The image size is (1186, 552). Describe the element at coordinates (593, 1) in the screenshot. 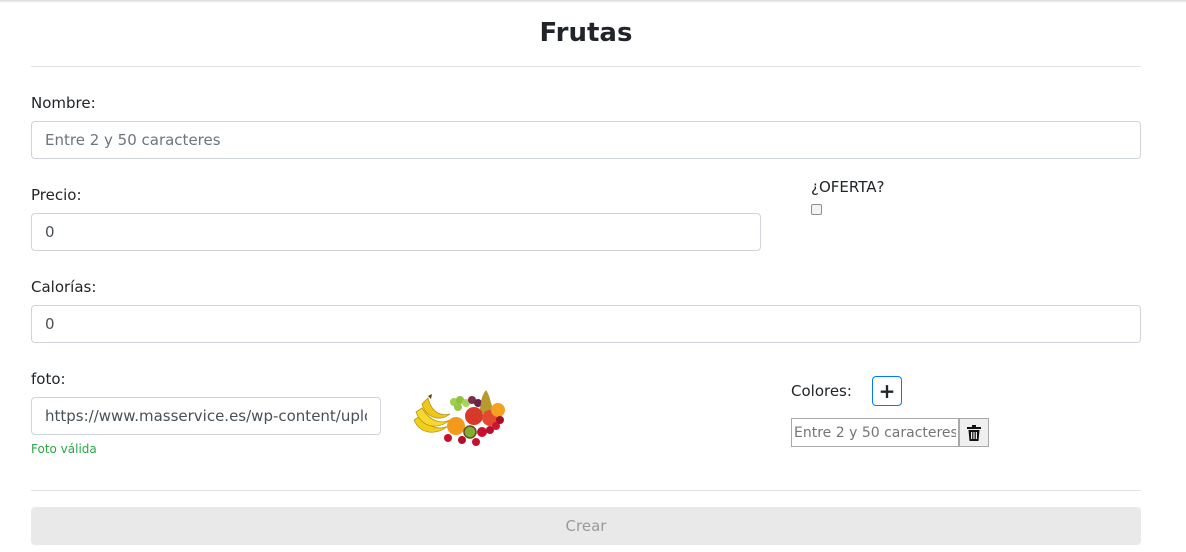

I see `top-shadow` at that location.